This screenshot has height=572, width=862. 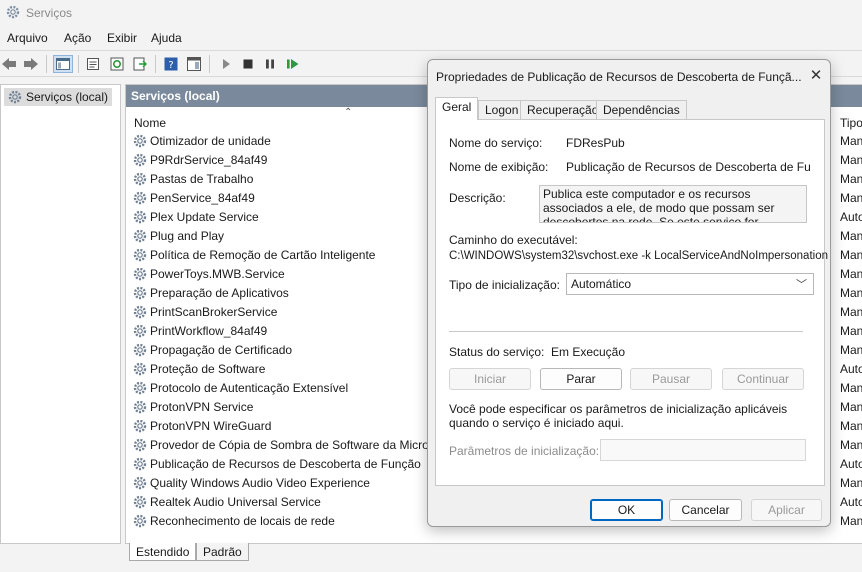 I want to click on restart-icon, so click(x=293, y=64).